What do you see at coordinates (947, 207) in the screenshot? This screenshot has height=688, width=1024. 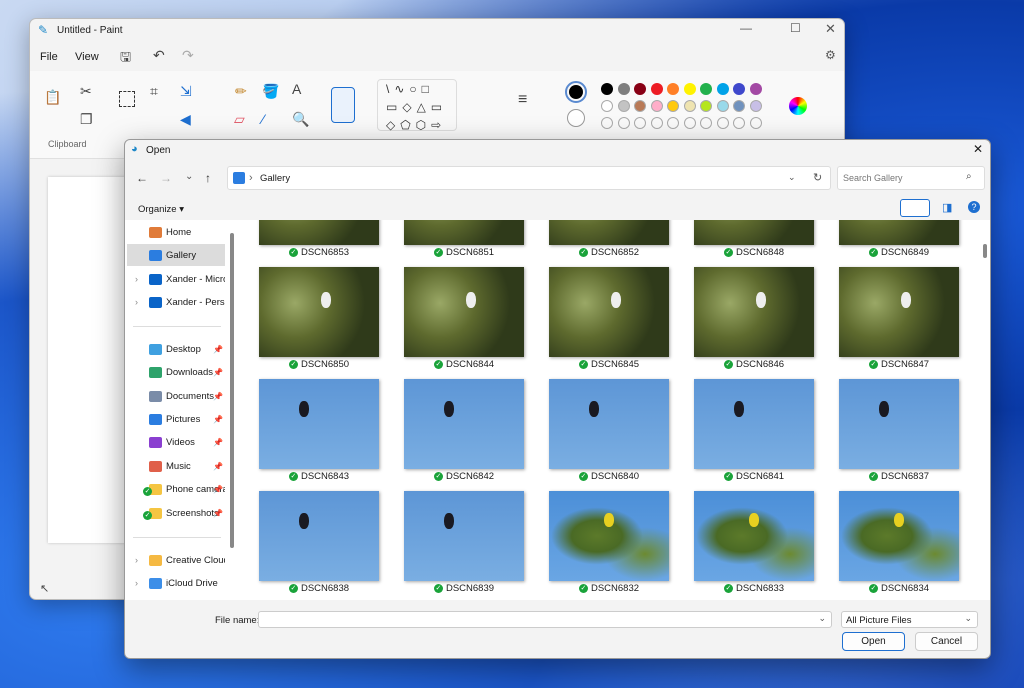 I see `preview-pane-button: ◨` at bounding box center [947, 207].